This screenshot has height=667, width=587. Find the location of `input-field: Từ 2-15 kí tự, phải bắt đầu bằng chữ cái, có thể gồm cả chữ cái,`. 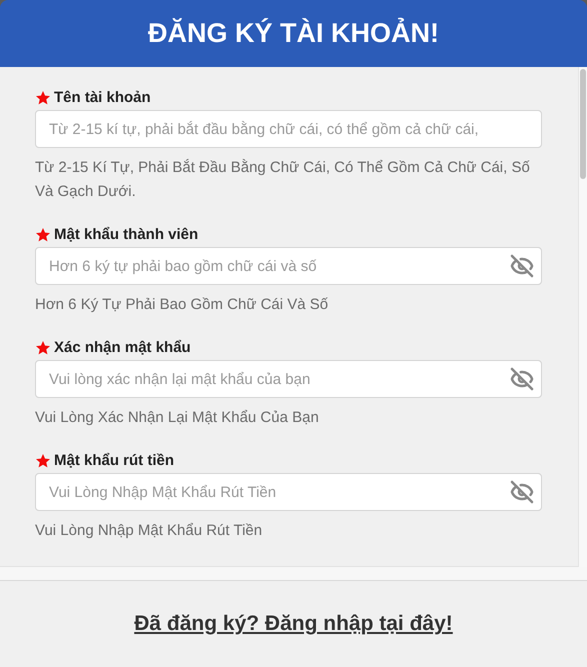

input-field: Từ 2-15 kí tự, phải bắt đầu bằng chữ cái, có thể gồm cả chữ cái, is located at coordinates (288, 129).